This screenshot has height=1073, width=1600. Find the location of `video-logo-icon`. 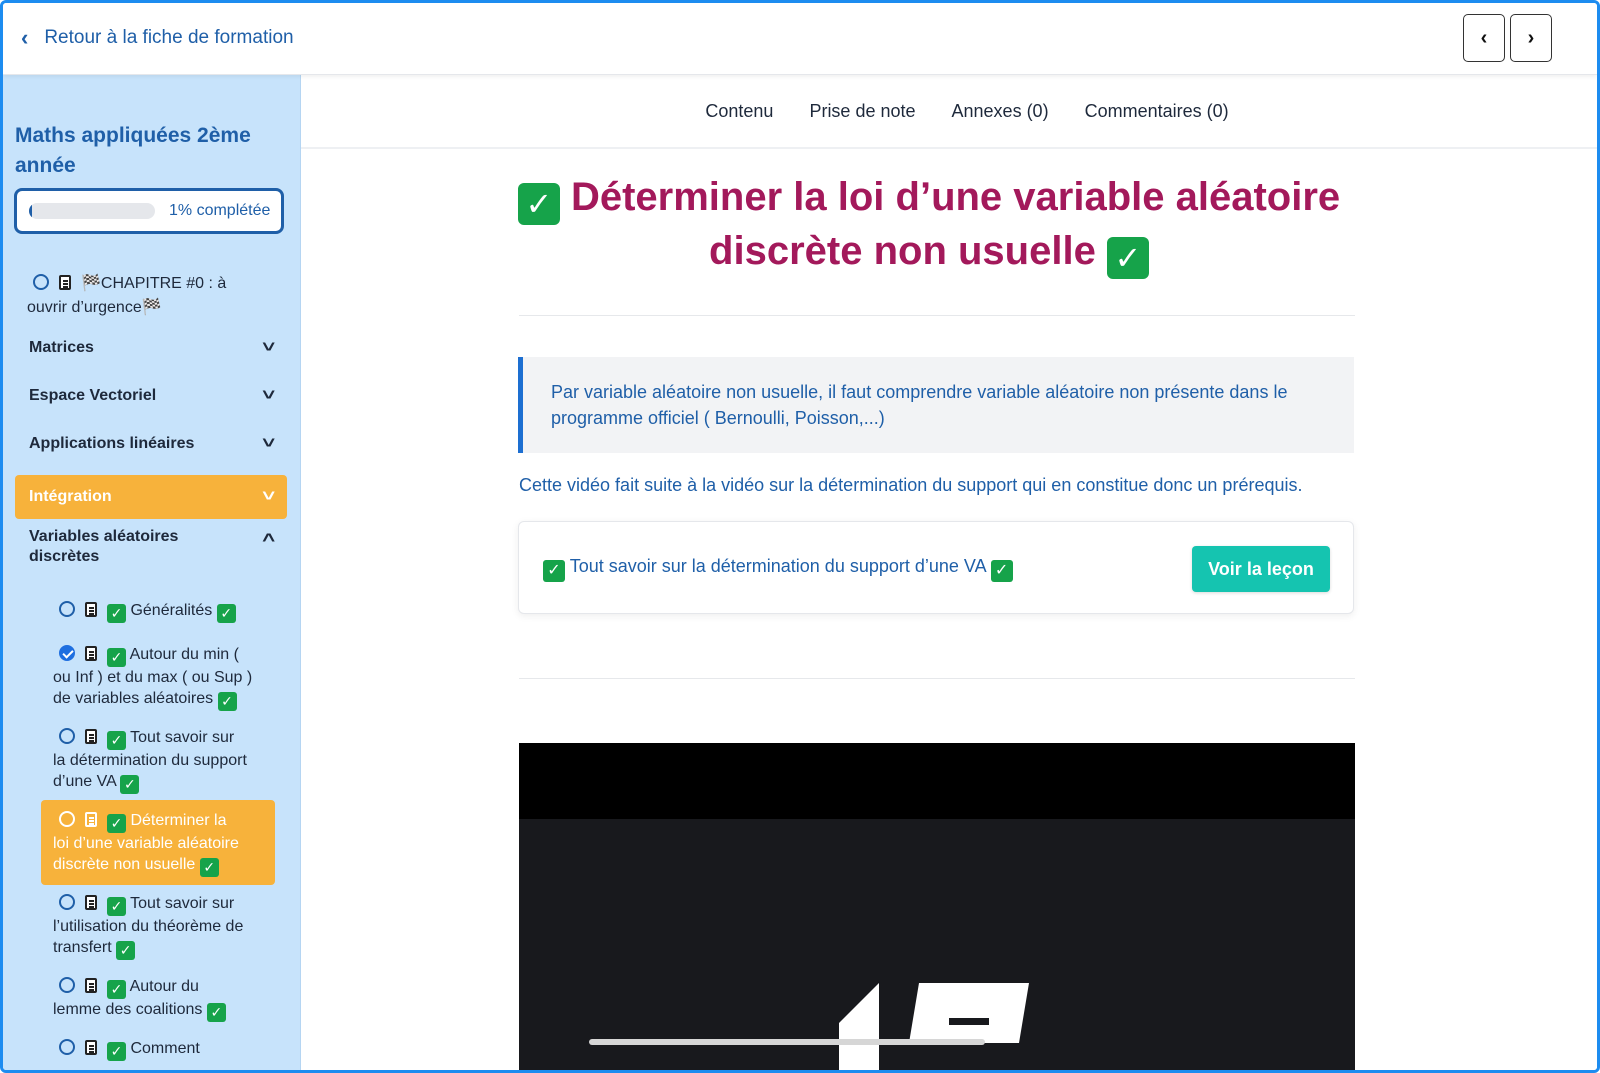

video-logo-icon is located at coordinates (934, 1026).